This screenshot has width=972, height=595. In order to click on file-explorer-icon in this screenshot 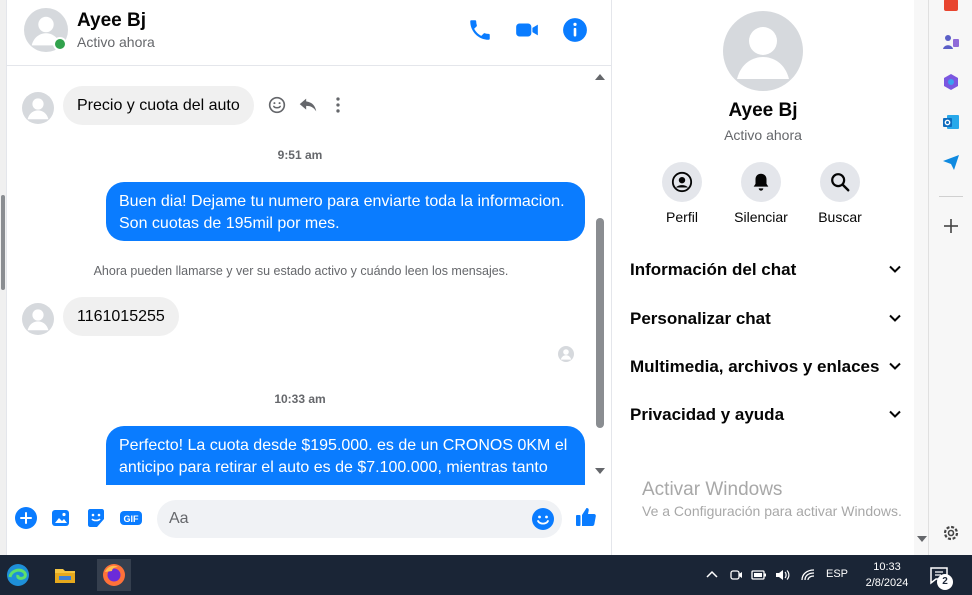, I will do `click(65, 575)`.